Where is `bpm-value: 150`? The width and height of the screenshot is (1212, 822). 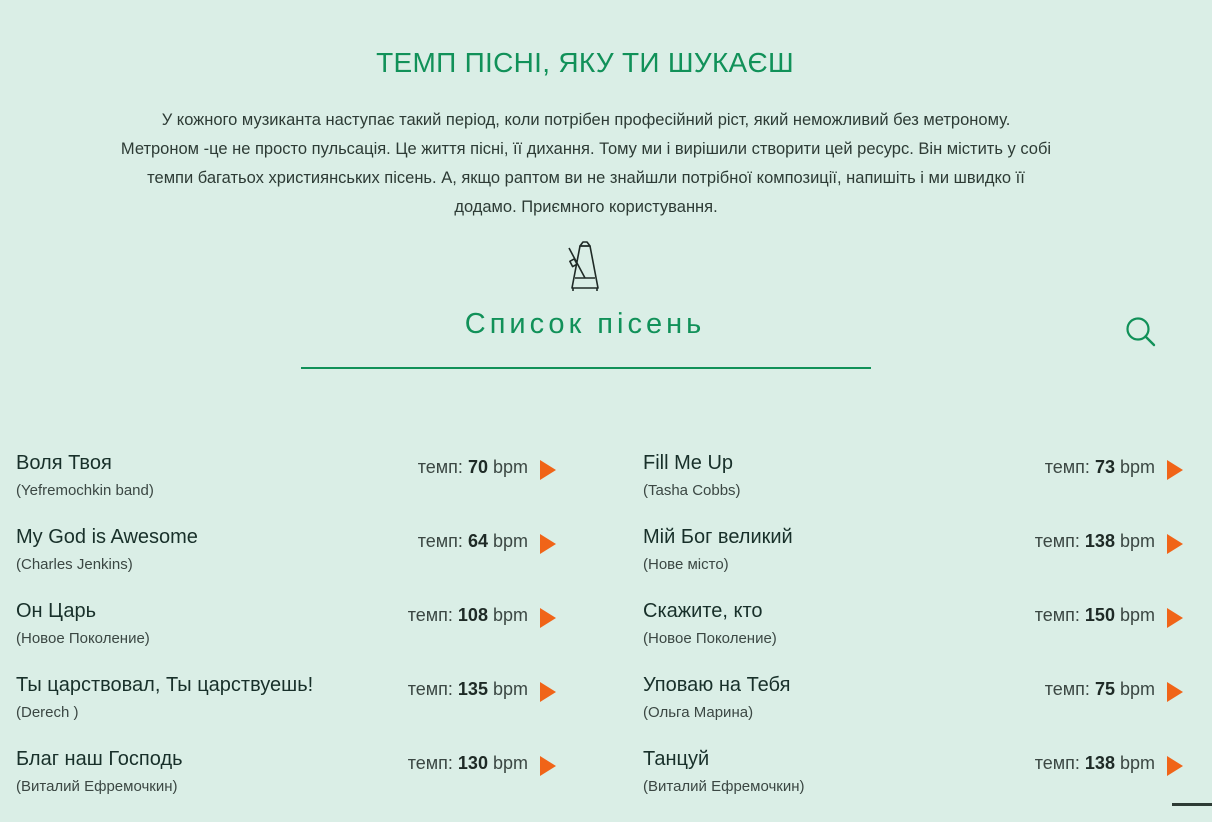
bpm-value: 150 is located at coordinates (1099, 615).